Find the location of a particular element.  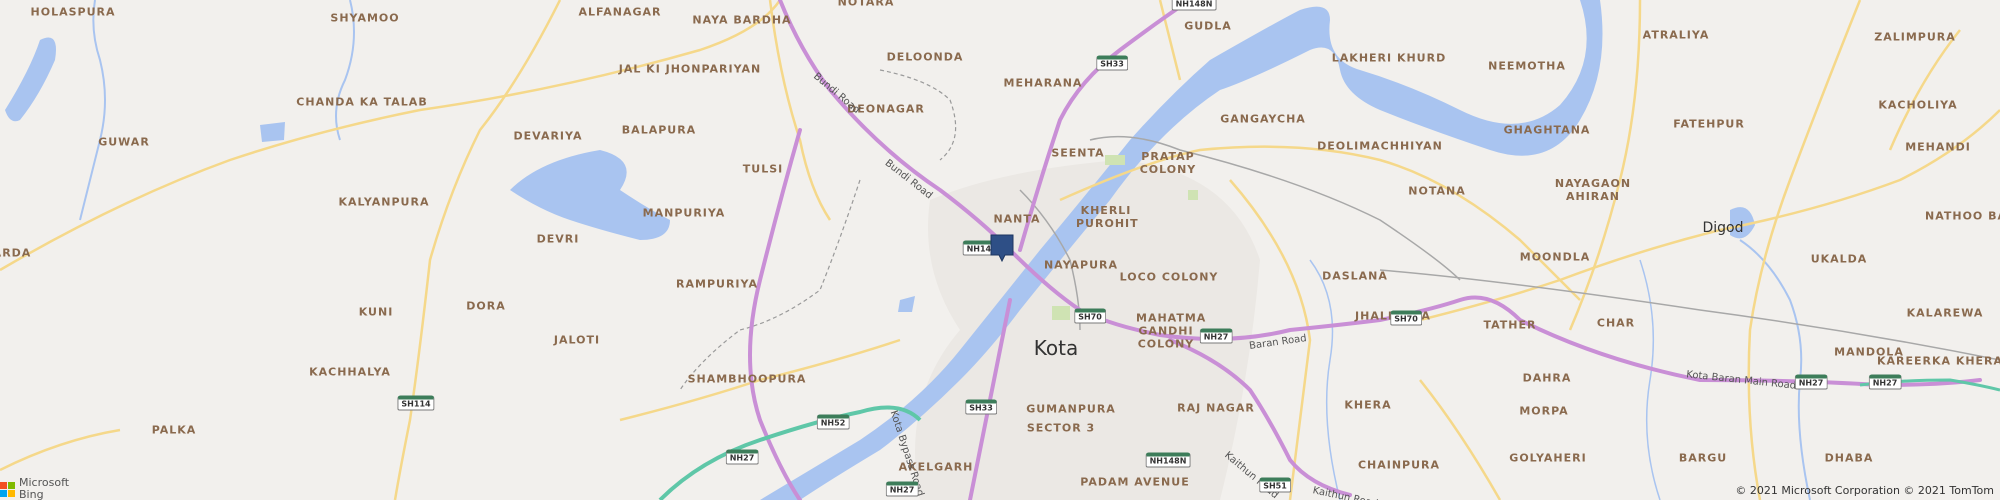

place-label: DEVRI is located at coordinates (558, 239).